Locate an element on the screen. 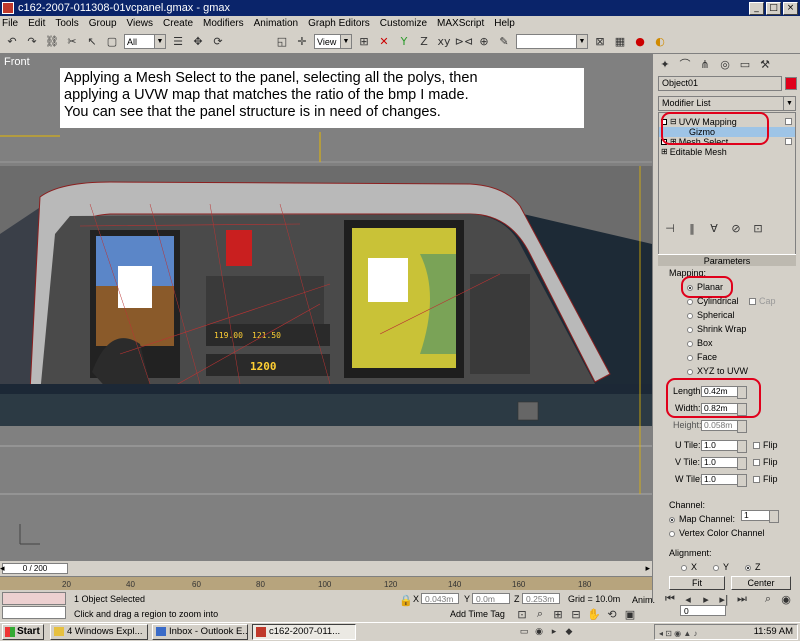 The image size is (800, 641). zoom-all-icon: ⊞ is located at coordinates (558, 614).